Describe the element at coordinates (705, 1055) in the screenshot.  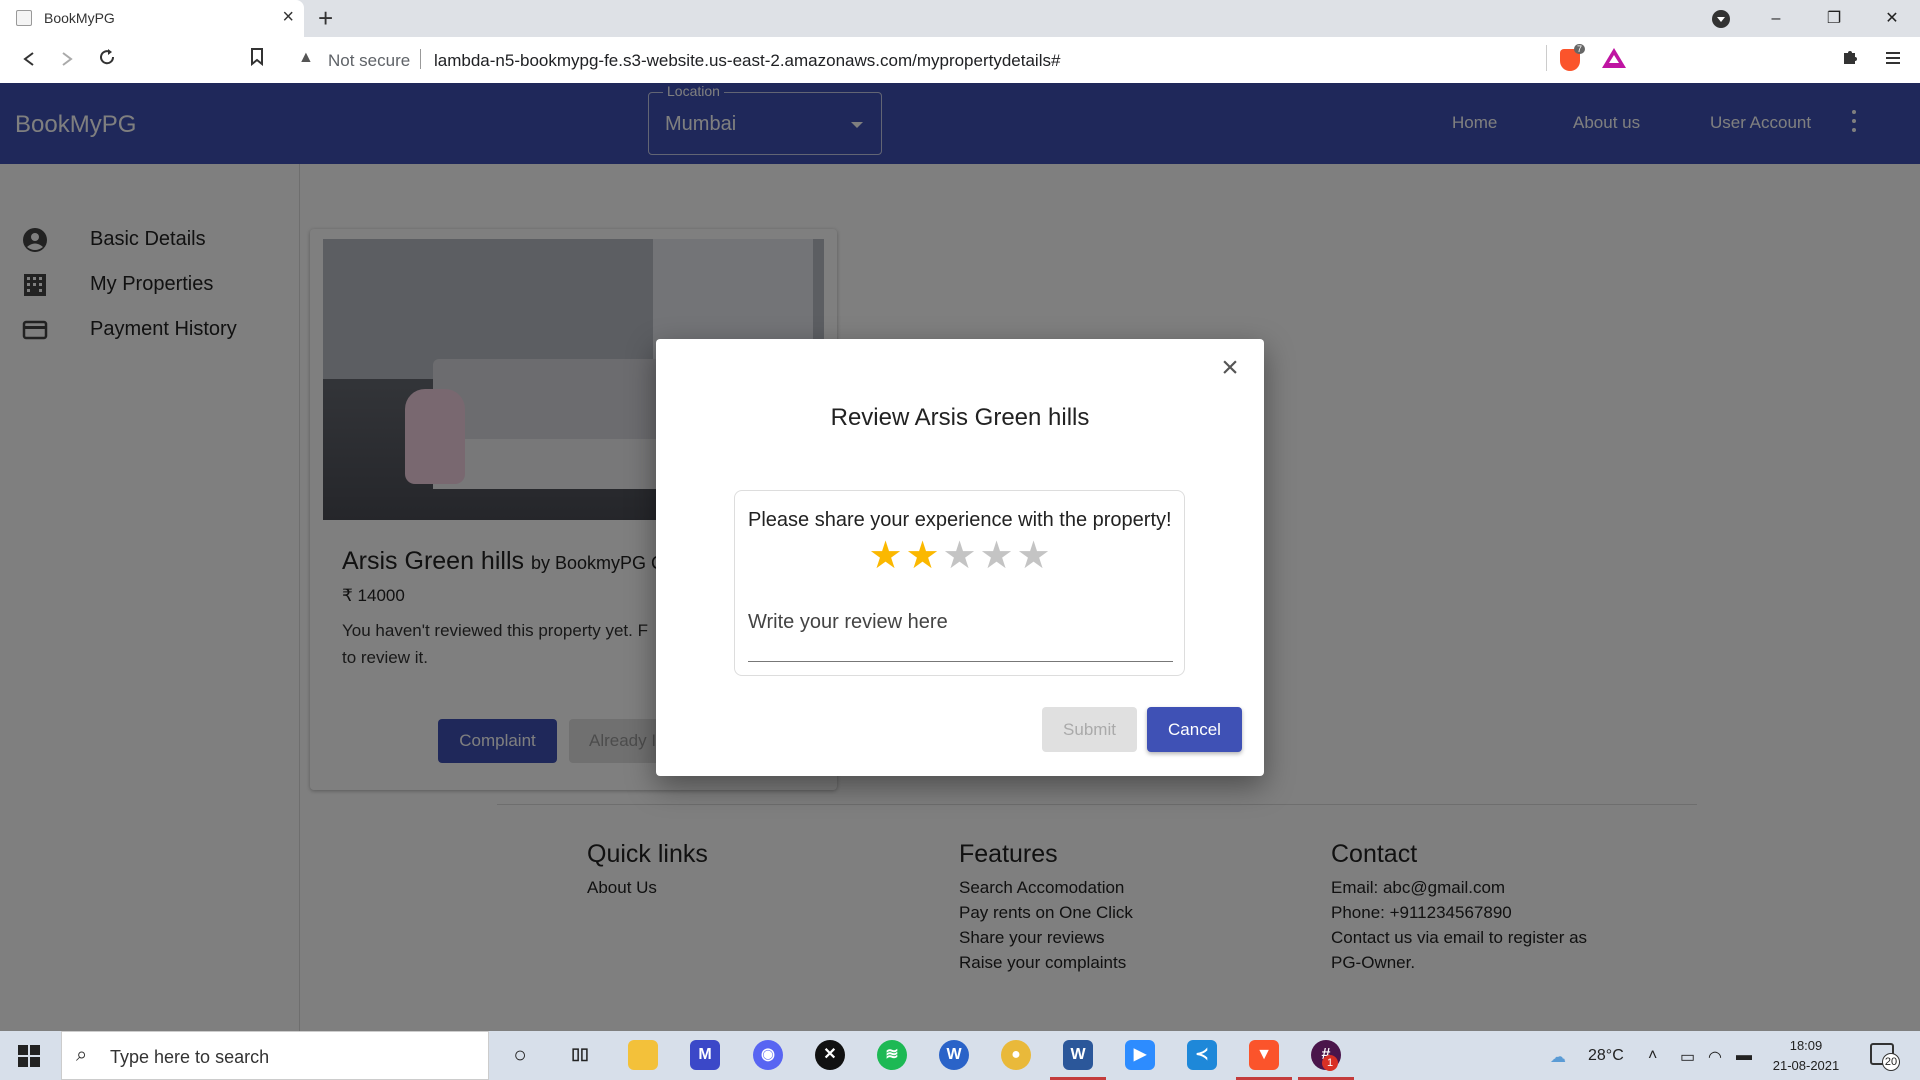
I see `app-icon: M` at that location.